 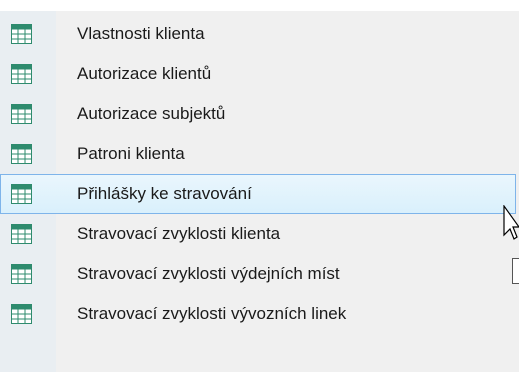 I want to click on menu-item-prihlasky-ke-stravovani: Přihlášky ke stravování, so click(x=258, y=194).